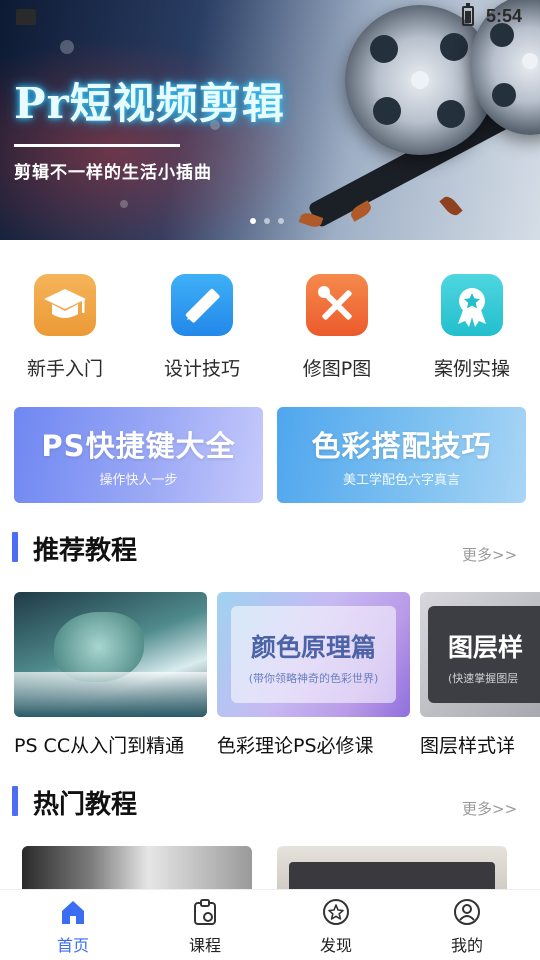 The image size is (540, 960). Describe the element at coordinates (466, 945) in the screenshot. I see `nav-label: 我的` at that location.